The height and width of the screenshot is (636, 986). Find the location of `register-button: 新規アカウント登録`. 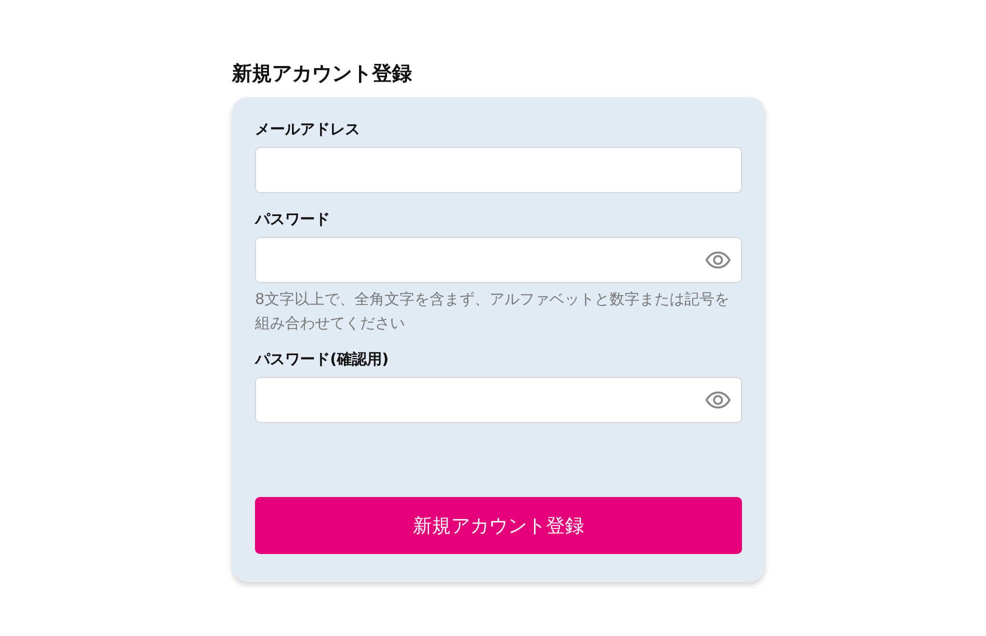

register-button: 新規アカウント登録 is located at coordinates (498, 525).